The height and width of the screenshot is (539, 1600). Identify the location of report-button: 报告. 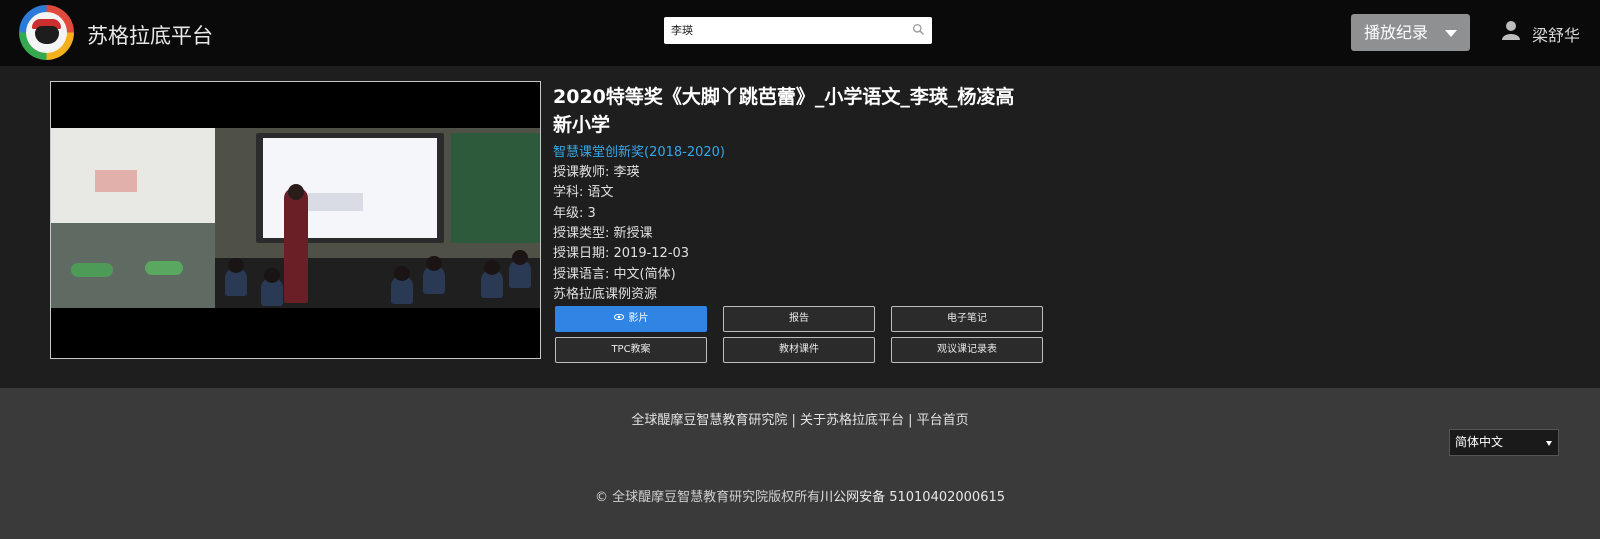
(799, 319).